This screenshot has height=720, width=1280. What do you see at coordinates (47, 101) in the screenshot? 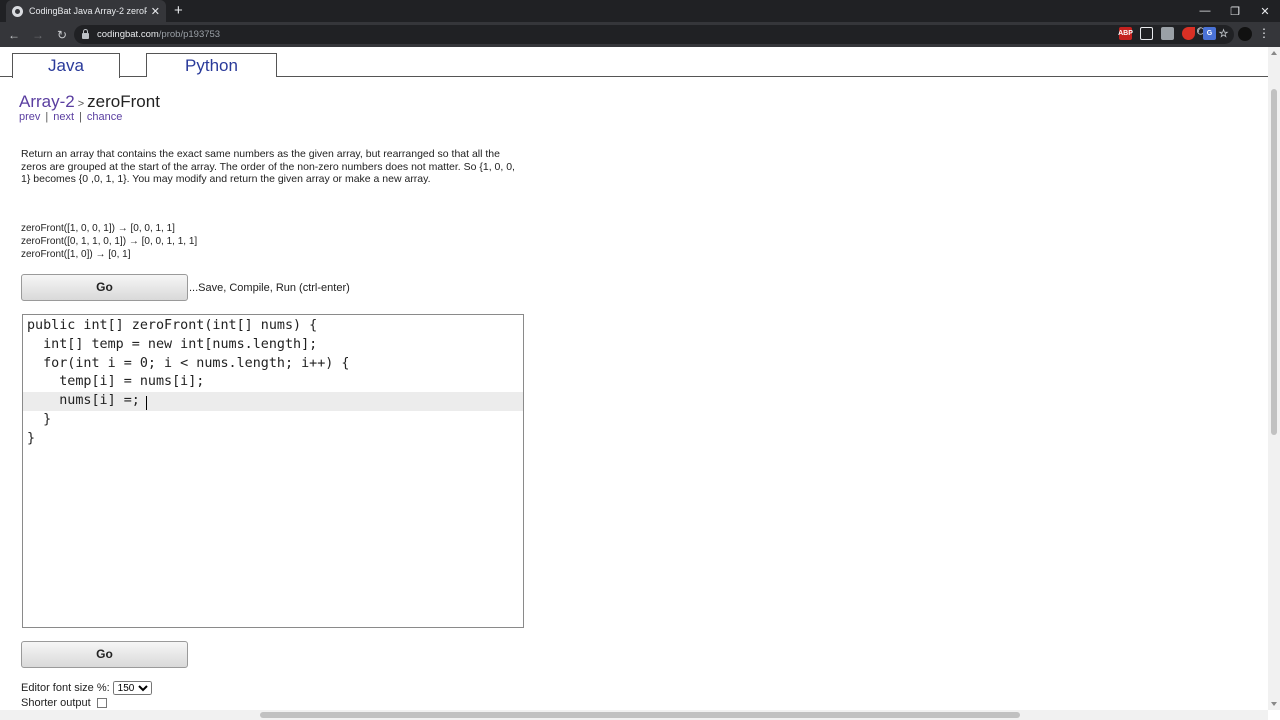
I see `breadcrumb-section-link: Array-2` at bounding box center [47, 101].